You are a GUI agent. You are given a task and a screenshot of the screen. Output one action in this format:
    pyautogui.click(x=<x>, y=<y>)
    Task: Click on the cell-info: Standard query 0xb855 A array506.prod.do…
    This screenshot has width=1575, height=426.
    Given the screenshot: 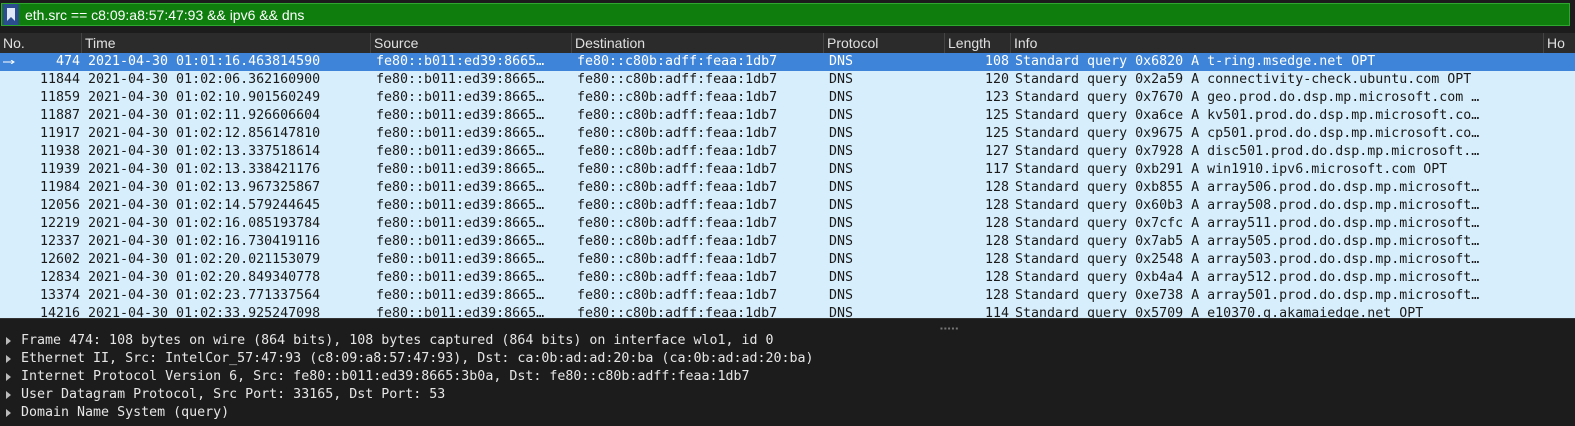 What is the action you would take?
    pyautogui.click(x=1247, y=187)
    